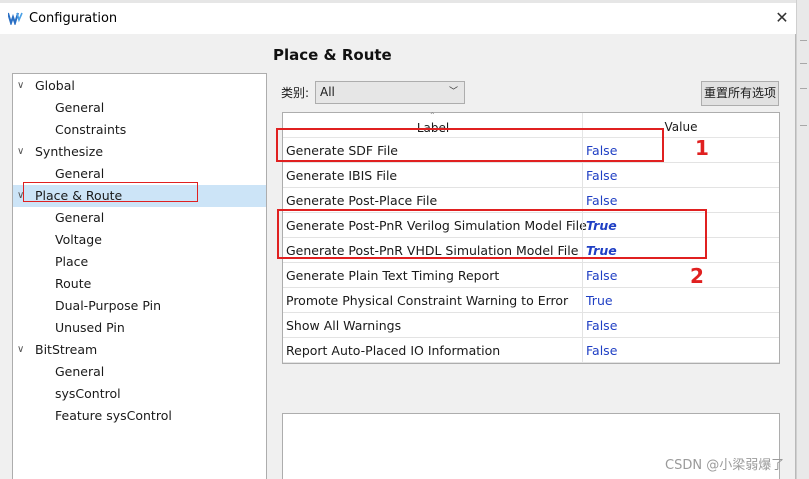 The height and width of the screenshot is (479, 809). What do you see at coordinates (108, 305) in the screenshot?
I see `tree-item-label: Dual-Purpose Pin` at bounding box center [108, 305].